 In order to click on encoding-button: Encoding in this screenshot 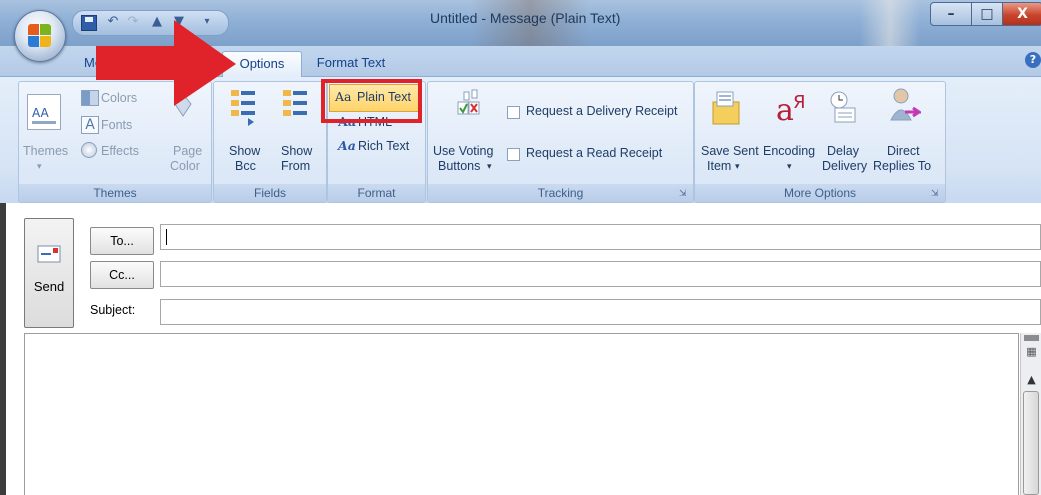, I will do `click(789, 151)`.